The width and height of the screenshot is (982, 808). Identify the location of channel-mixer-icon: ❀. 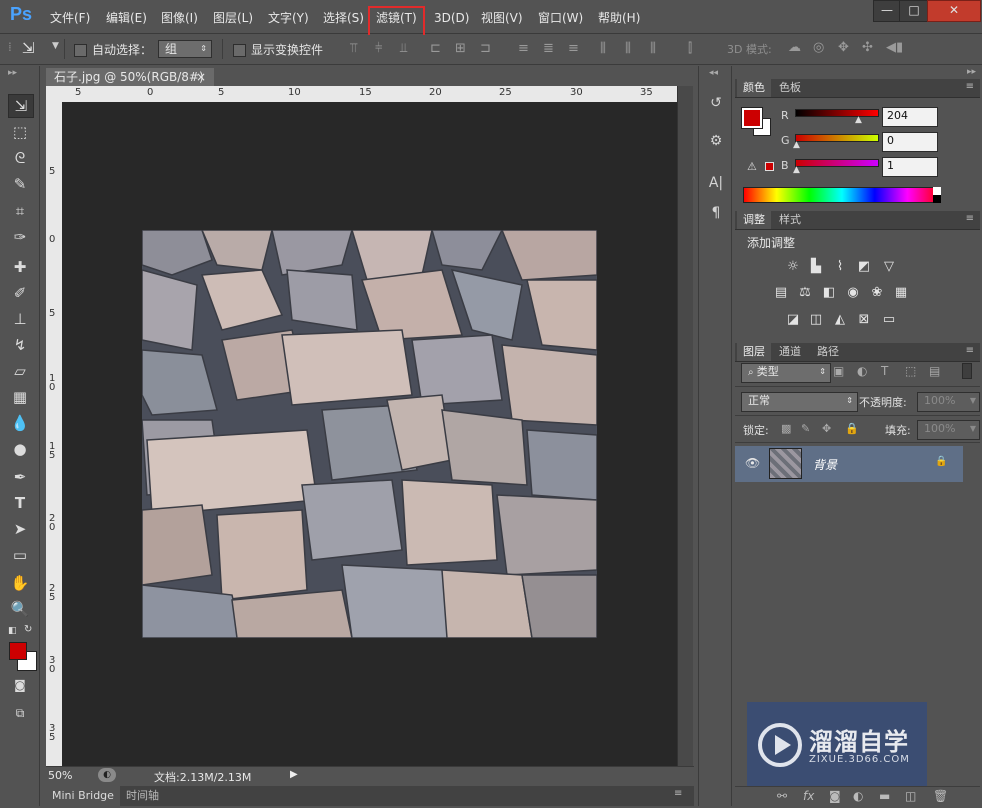
(877, 293).